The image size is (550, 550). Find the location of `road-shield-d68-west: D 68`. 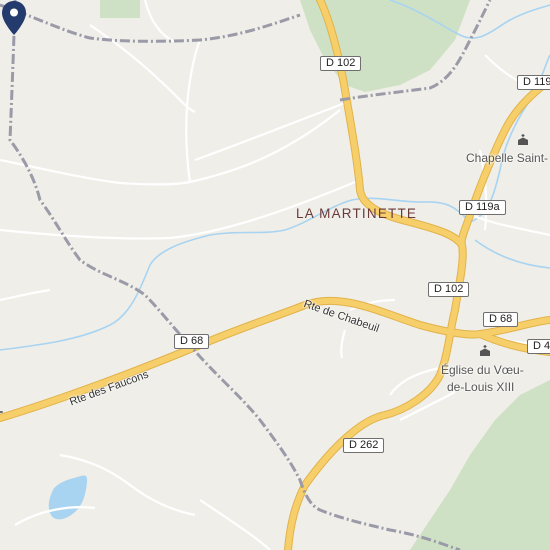

road-shield-d68-west: D 68 is located at coordinates (192, 341).